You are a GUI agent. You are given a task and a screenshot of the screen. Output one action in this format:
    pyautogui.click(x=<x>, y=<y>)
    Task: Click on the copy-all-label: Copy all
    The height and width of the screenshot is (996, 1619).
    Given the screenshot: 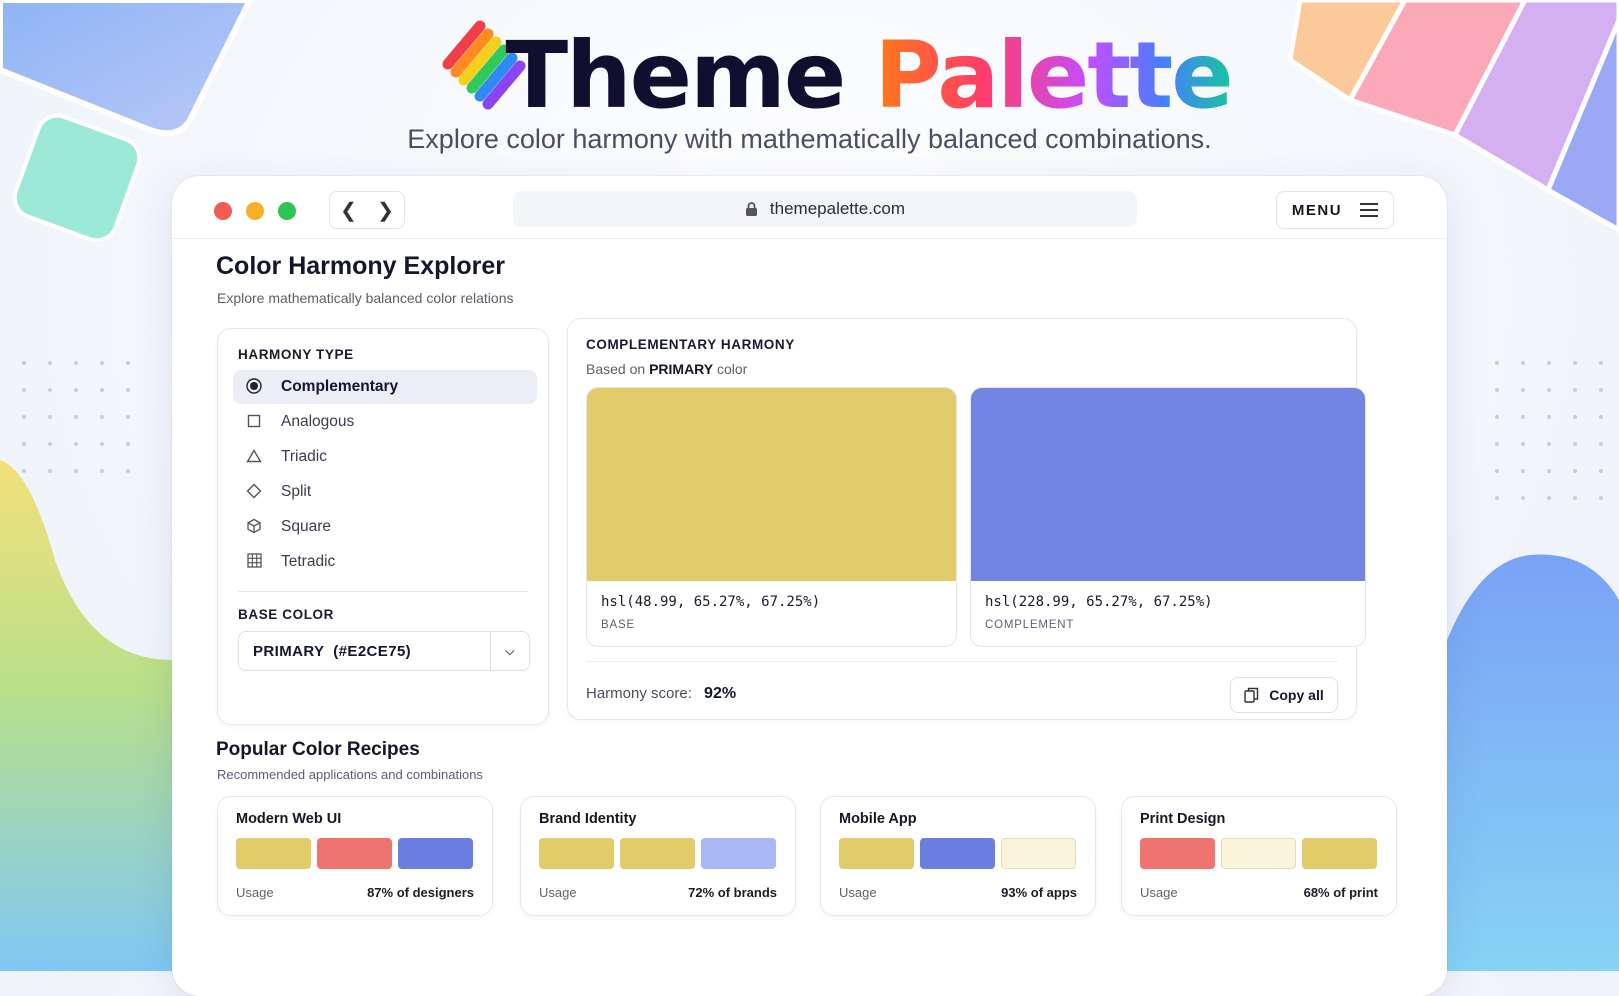 What is the action you would take?
    pyautogui.click(x=1296, y=695)
    